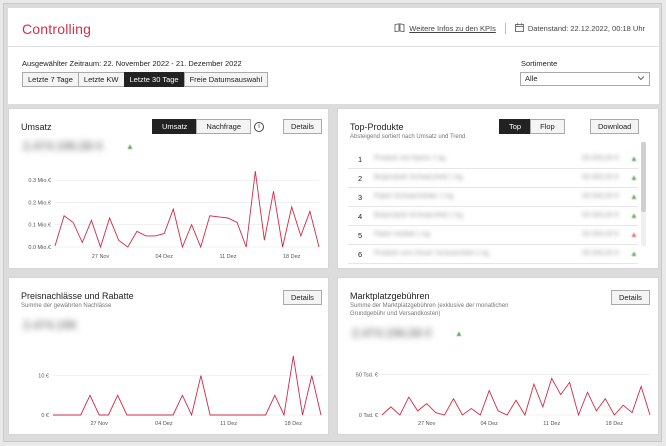 This screenshot has height=446, width=666. What do you see at coordinates (294, 424) in the screenshot?
I see `x-tick-label: 18 Dez` at bounding box center [294, 424].